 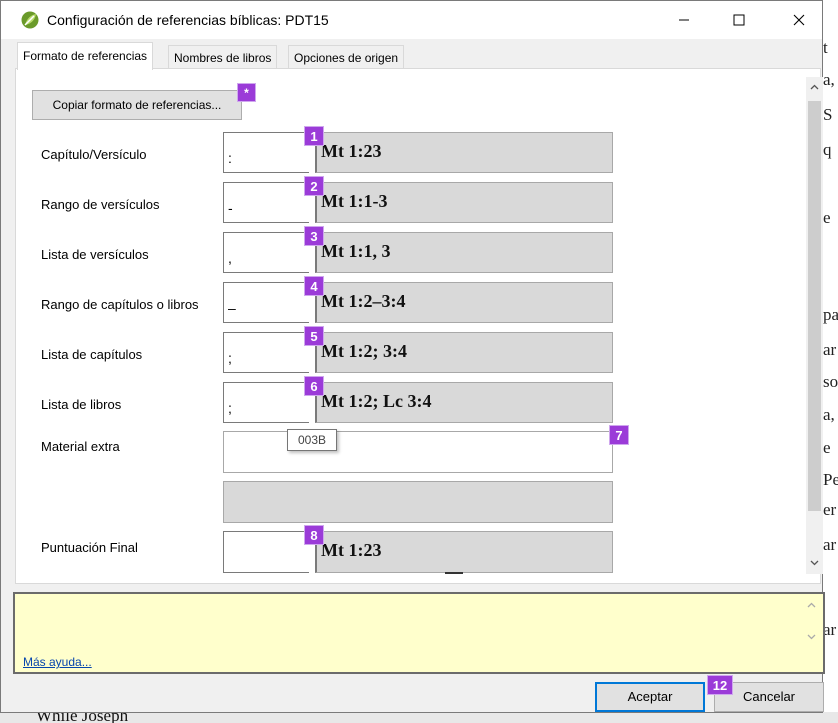 What do you see at coordinates (720, 685) in the screenshot?
I see `annotation-badge: 12` at bounding box center [720, 685].